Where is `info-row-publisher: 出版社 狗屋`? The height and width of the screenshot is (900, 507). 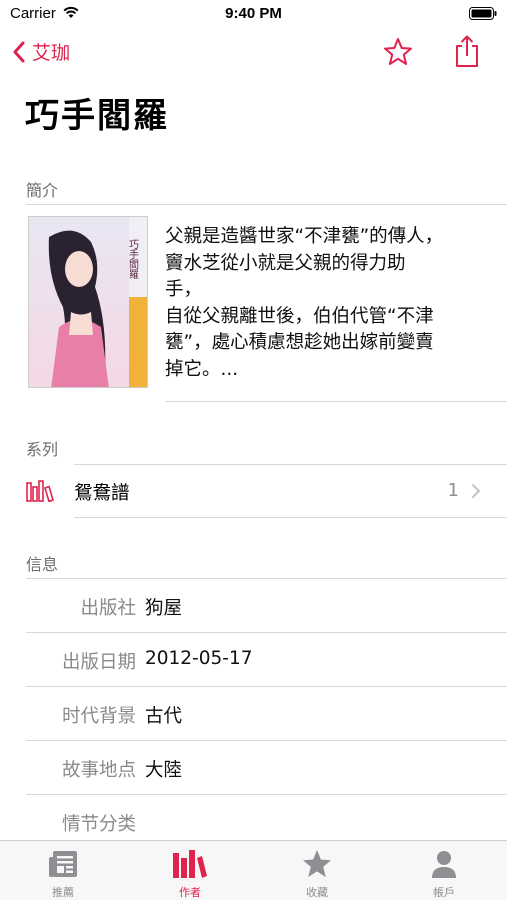
info-row-publisher: 出版社 狗屋 is located at coordinates (253, 605).